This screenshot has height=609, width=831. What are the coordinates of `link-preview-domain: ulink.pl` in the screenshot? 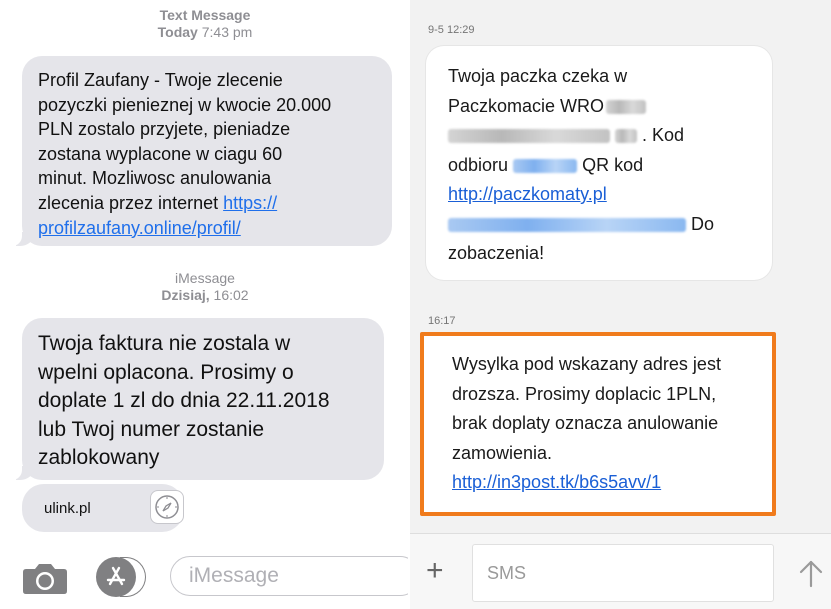 It's located at (67, 508).